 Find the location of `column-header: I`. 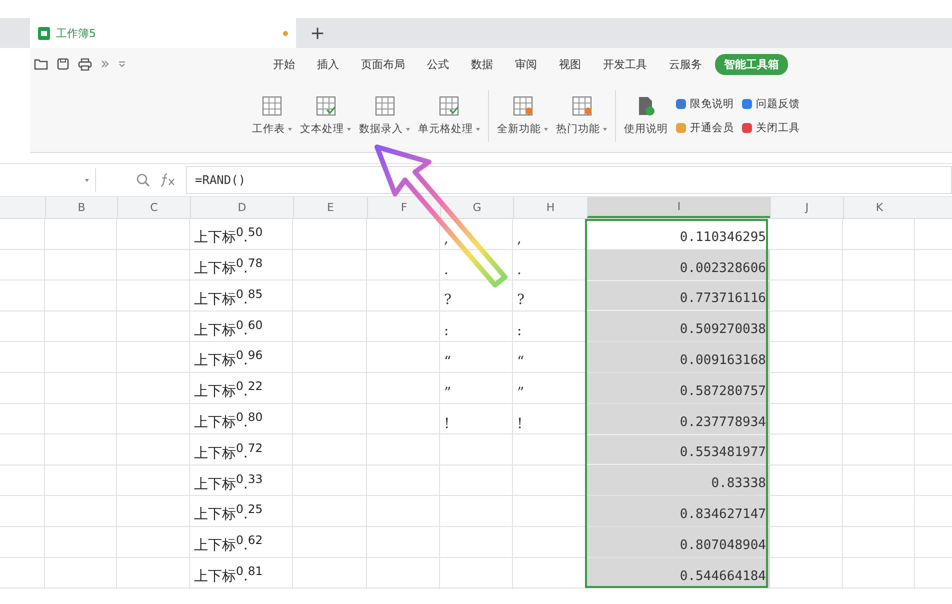

column-header: I is located at coordinates (678, 207).